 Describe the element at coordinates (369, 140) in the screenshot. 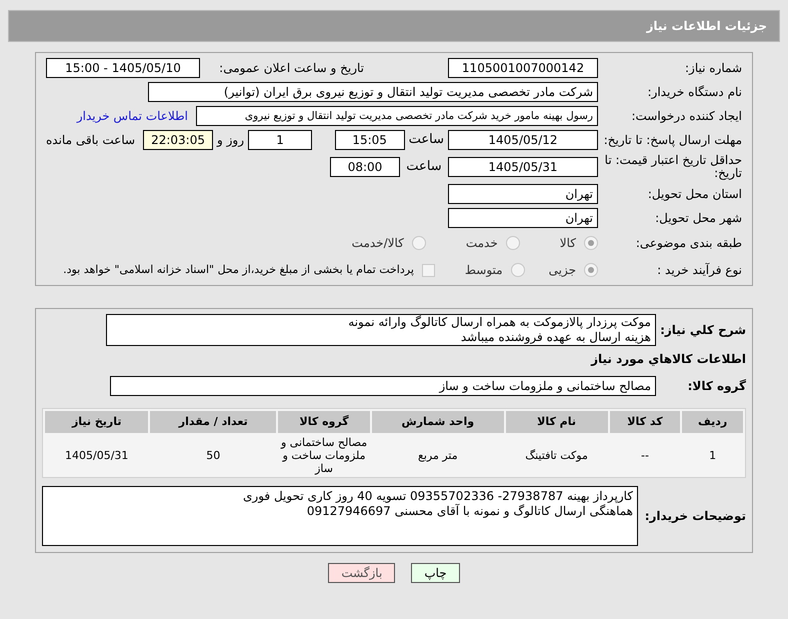

I see `text-field: 15:05` at that location.